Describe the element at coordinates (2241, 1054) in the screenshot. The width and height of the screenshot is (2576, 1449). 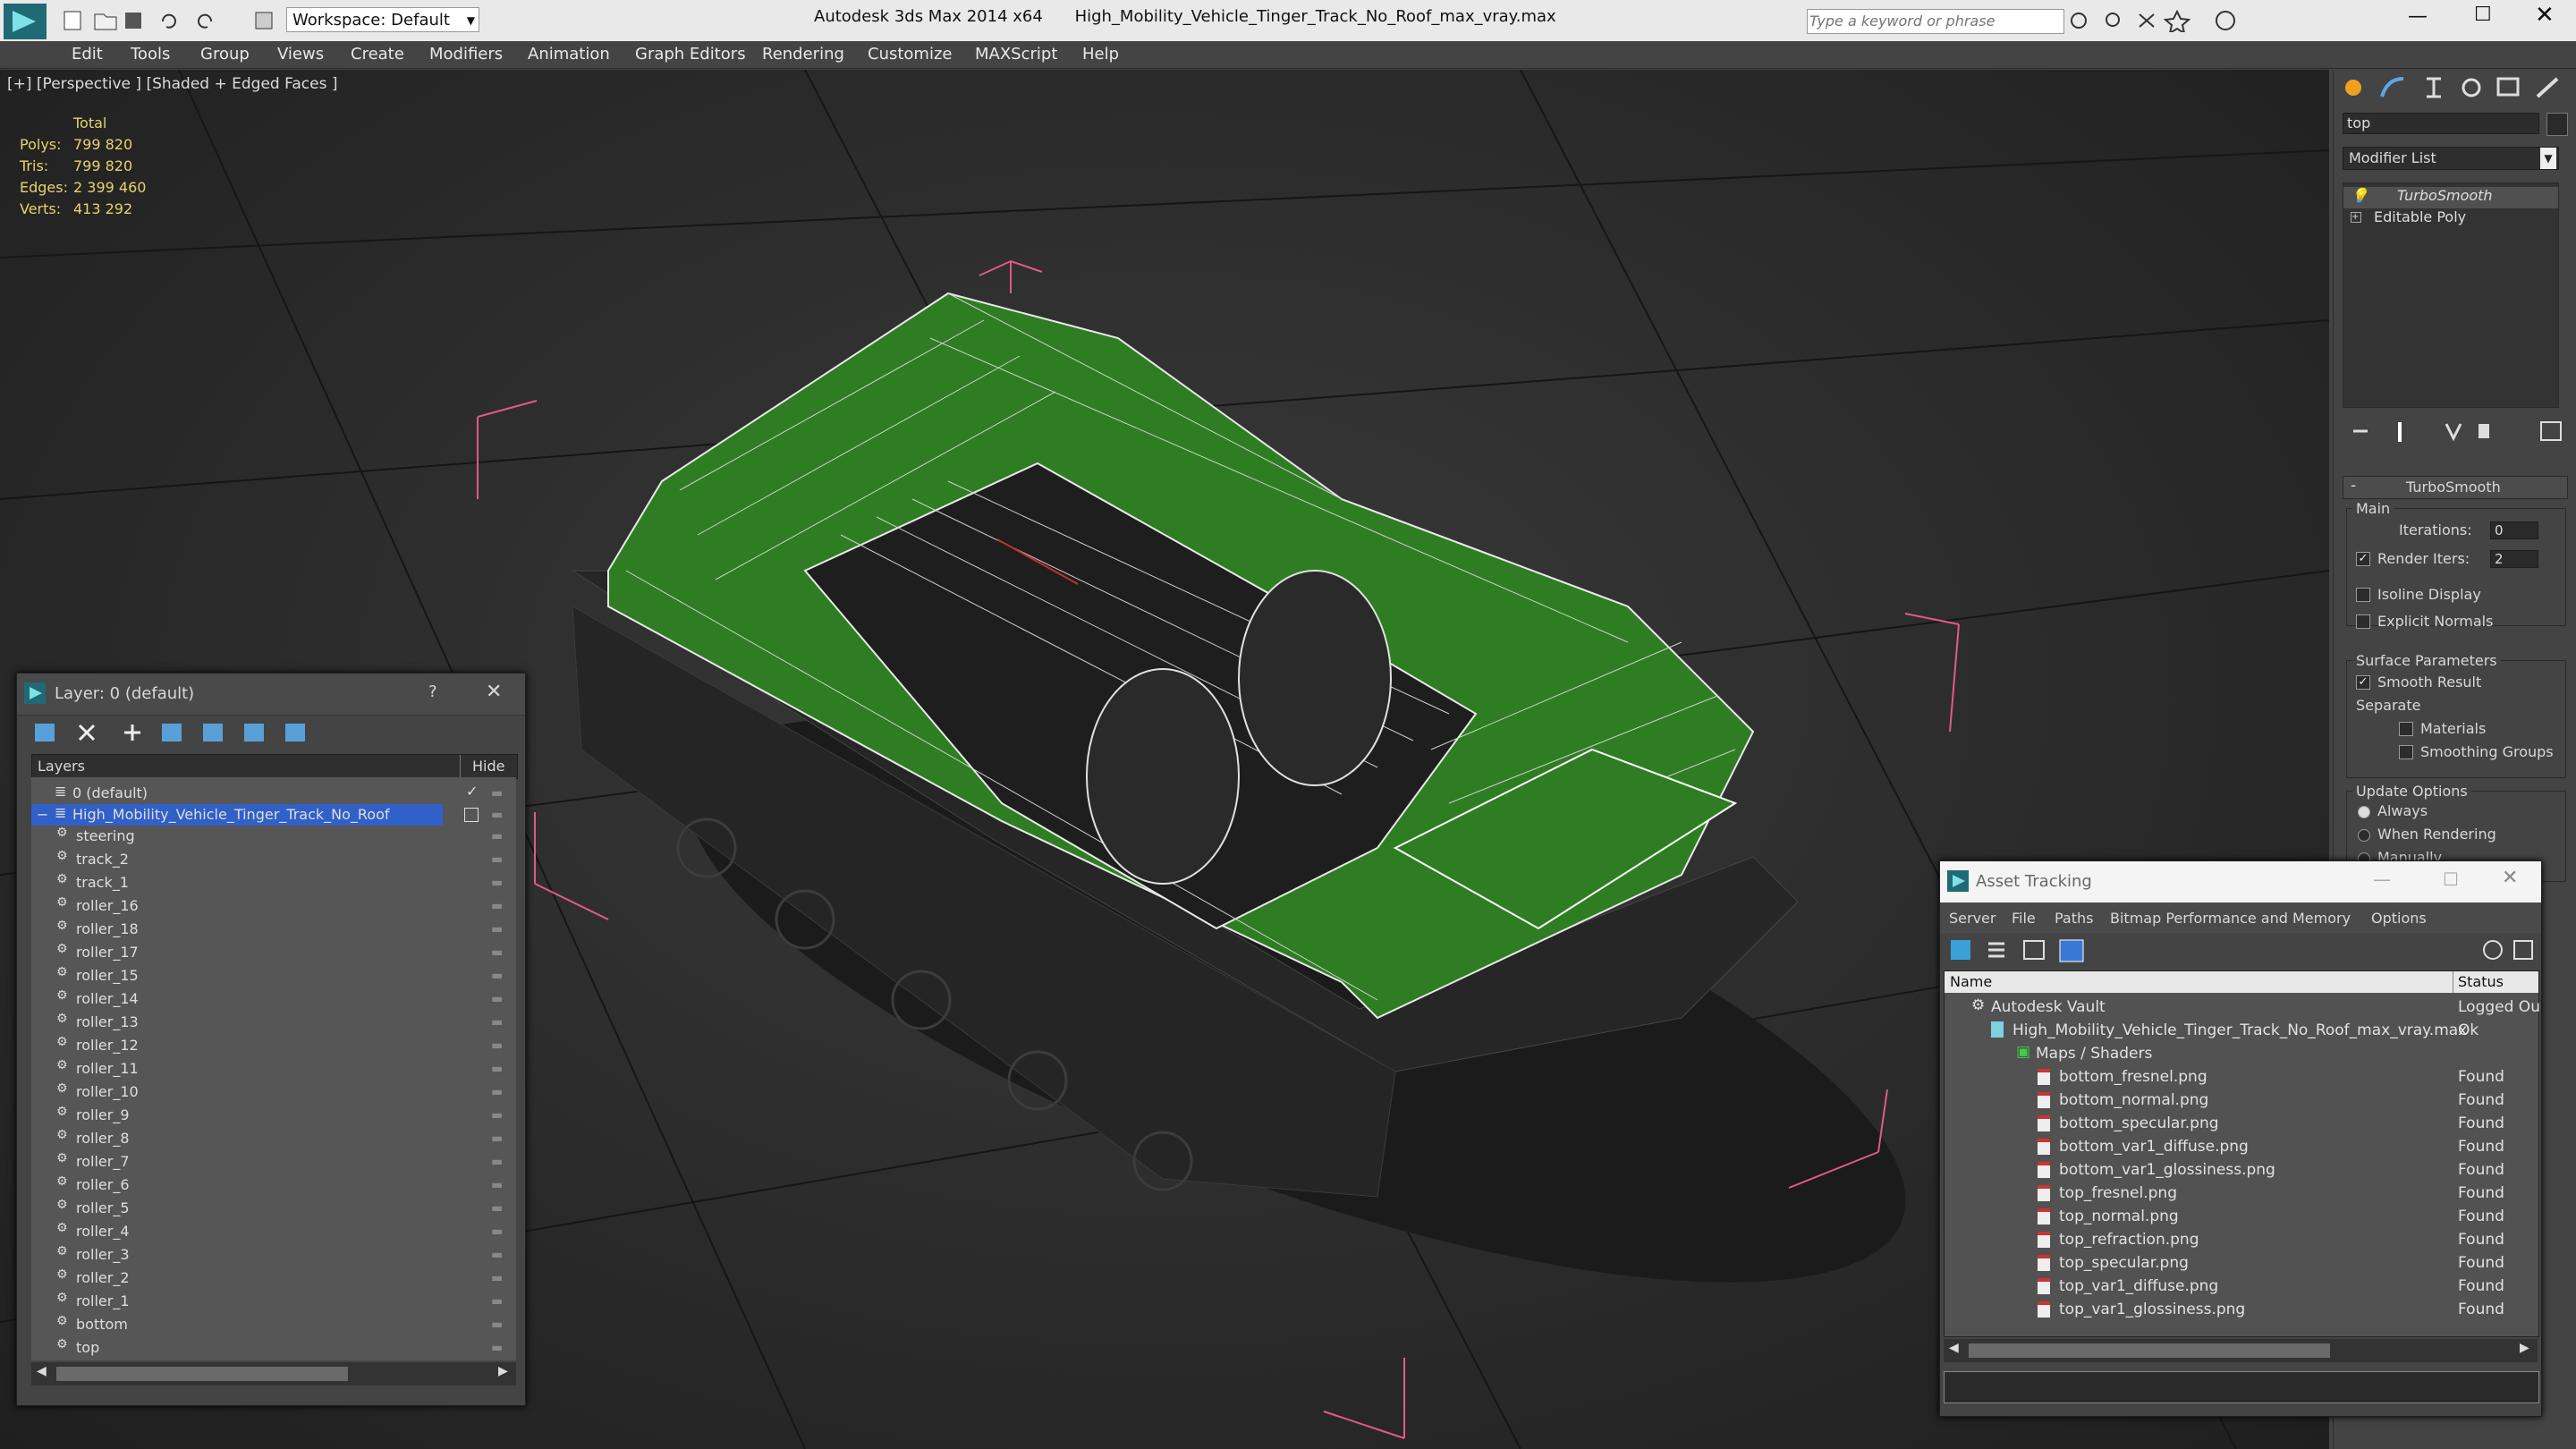
I see `asset-row-maps-group: ▣ Maps / Shaders` at that location.